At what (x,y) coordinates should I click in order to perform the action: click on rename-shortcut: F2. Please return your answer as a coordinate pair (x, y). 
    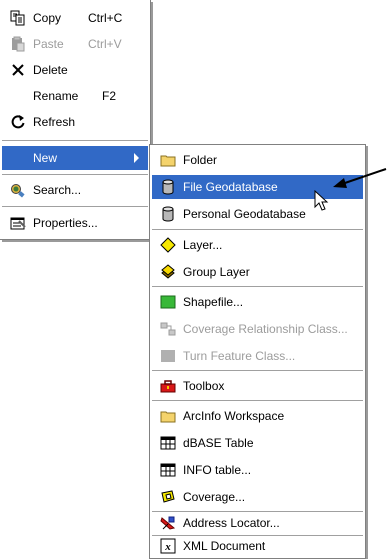
    Looking at the image, I should click on (109, 96).